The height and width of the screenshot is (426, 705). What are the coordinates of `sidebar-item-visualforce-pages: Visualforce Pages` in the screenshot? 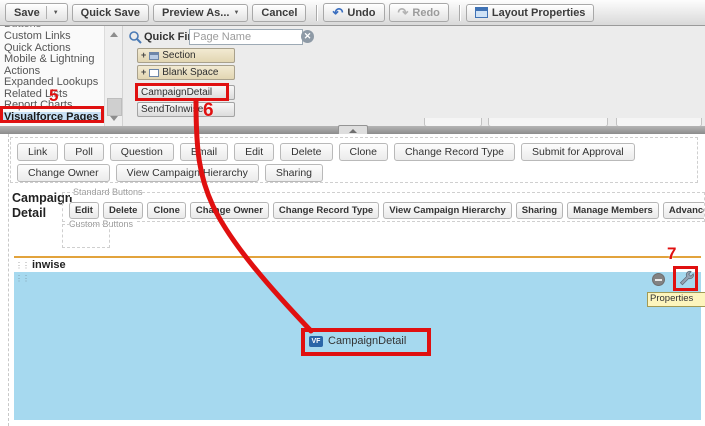 It's located at (52, 117).